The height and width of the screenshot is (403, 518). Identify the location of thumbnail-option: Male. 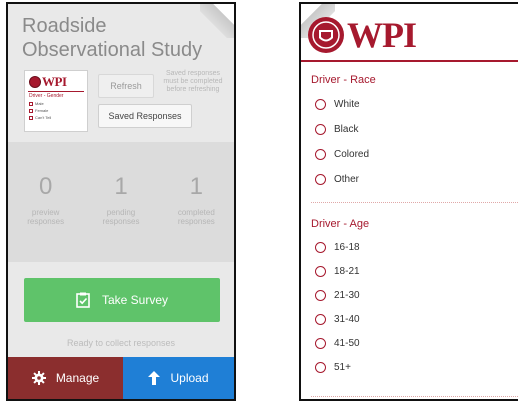
(36, 103).